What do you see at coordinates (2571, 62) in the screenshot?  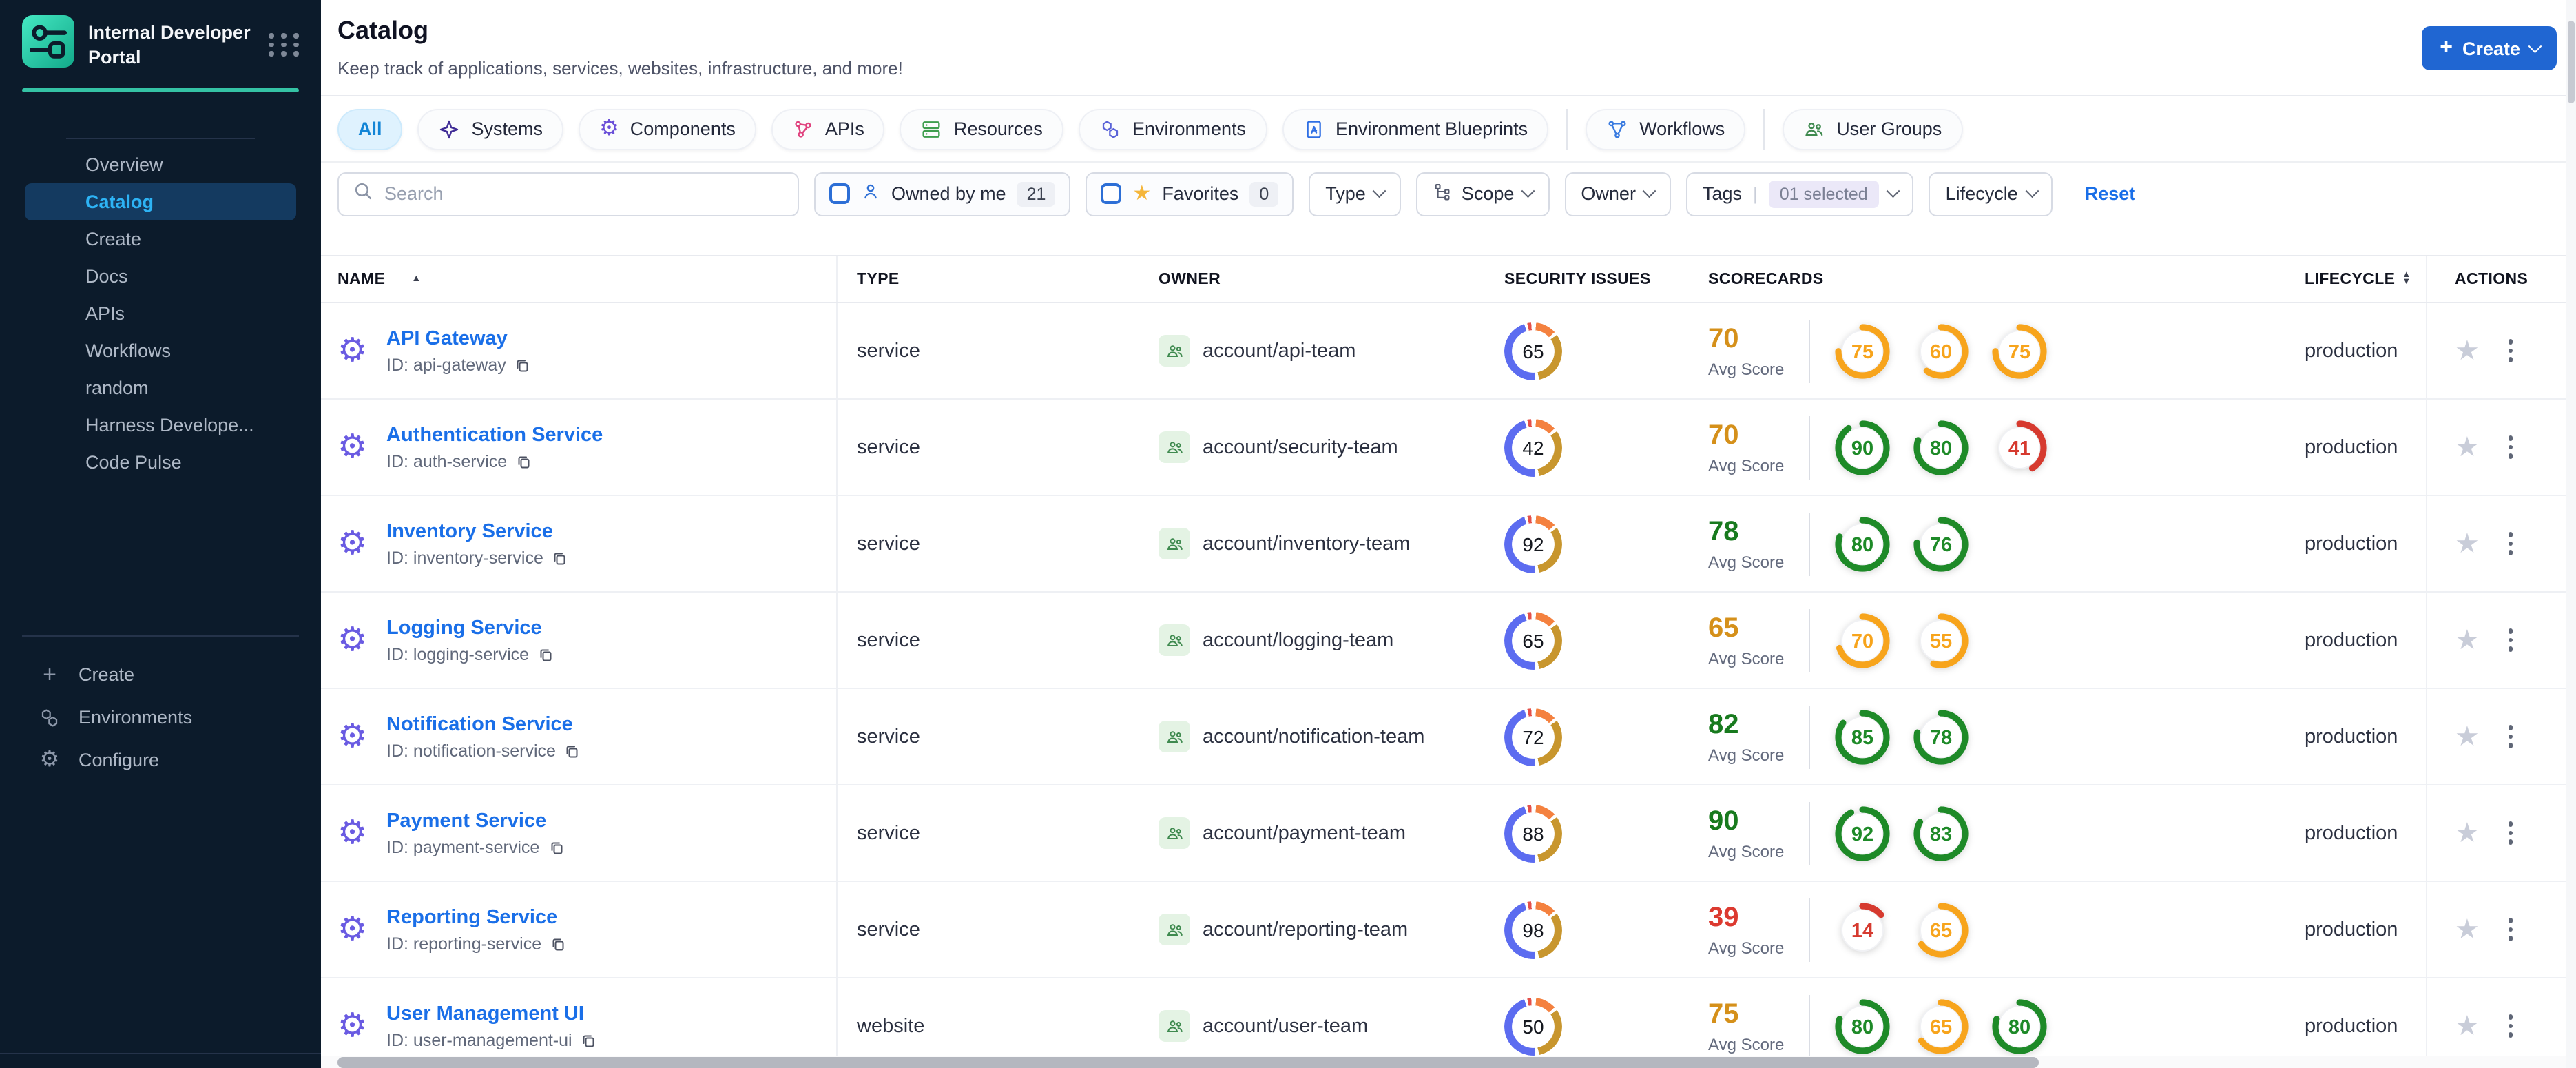 I see `vertical-scrollbar-thumb` at bounding box center [2571, 62].